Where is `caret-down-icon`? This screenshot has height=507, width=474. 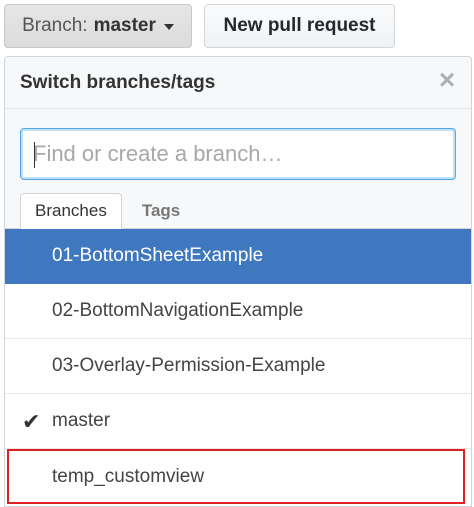 caret-down-icon is located at coordinates (168, 27).